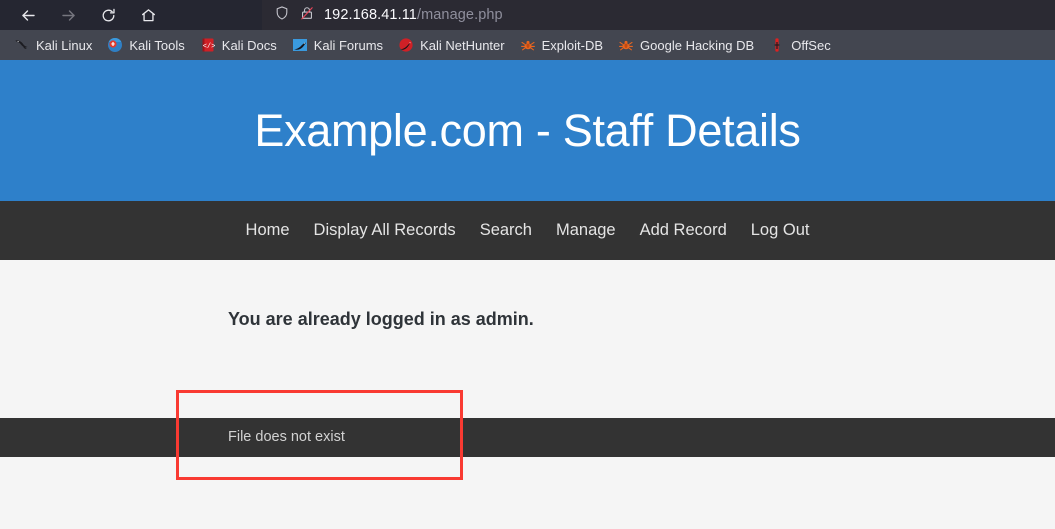 The height and width of the screenshot is (529, 1055). Describe the element at coordinates (777, 45) in the screenshot. I see `offsec-icon` at that location.